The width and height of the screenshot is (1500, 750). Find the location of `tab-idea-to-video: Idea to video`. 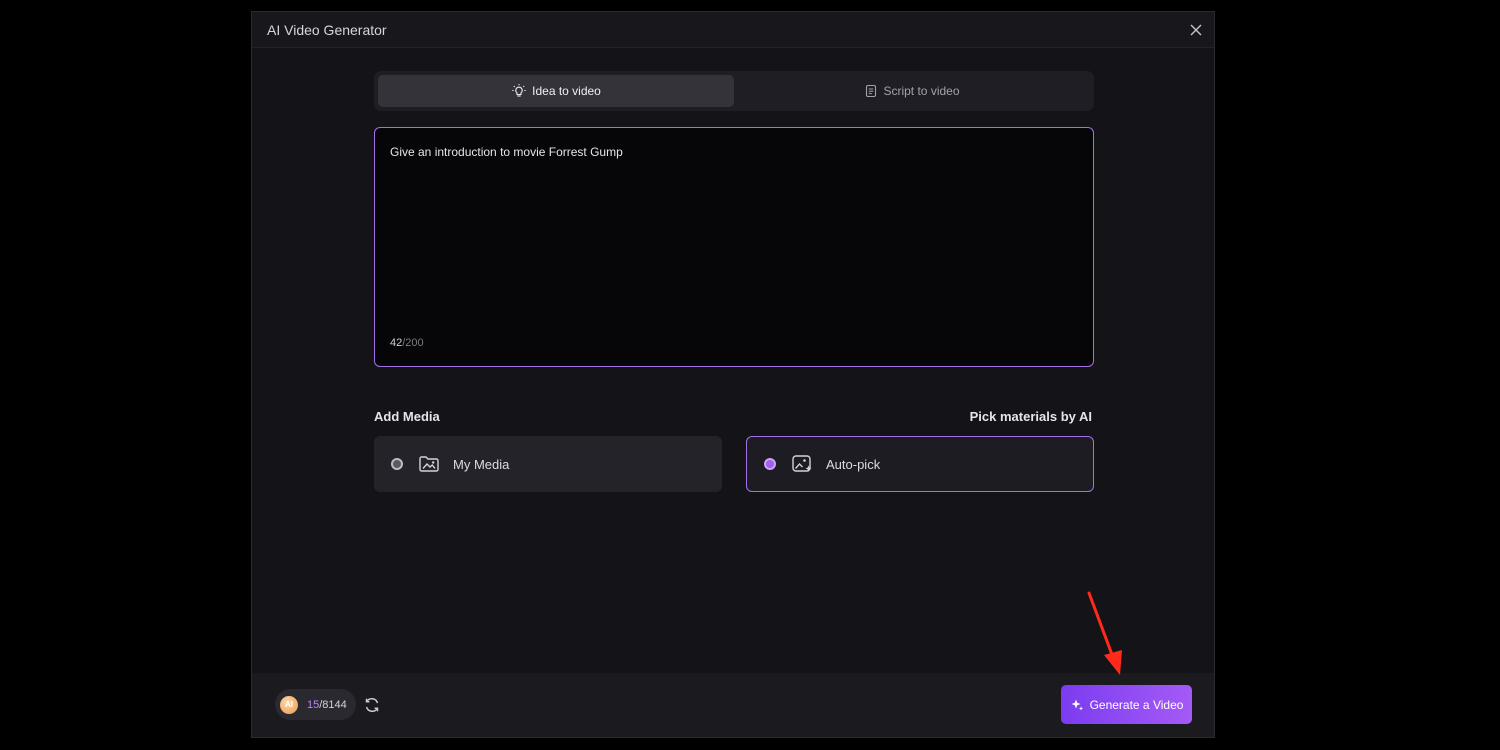

tab-idea-to-video: Idea to video is located at coordinates (556, 91).